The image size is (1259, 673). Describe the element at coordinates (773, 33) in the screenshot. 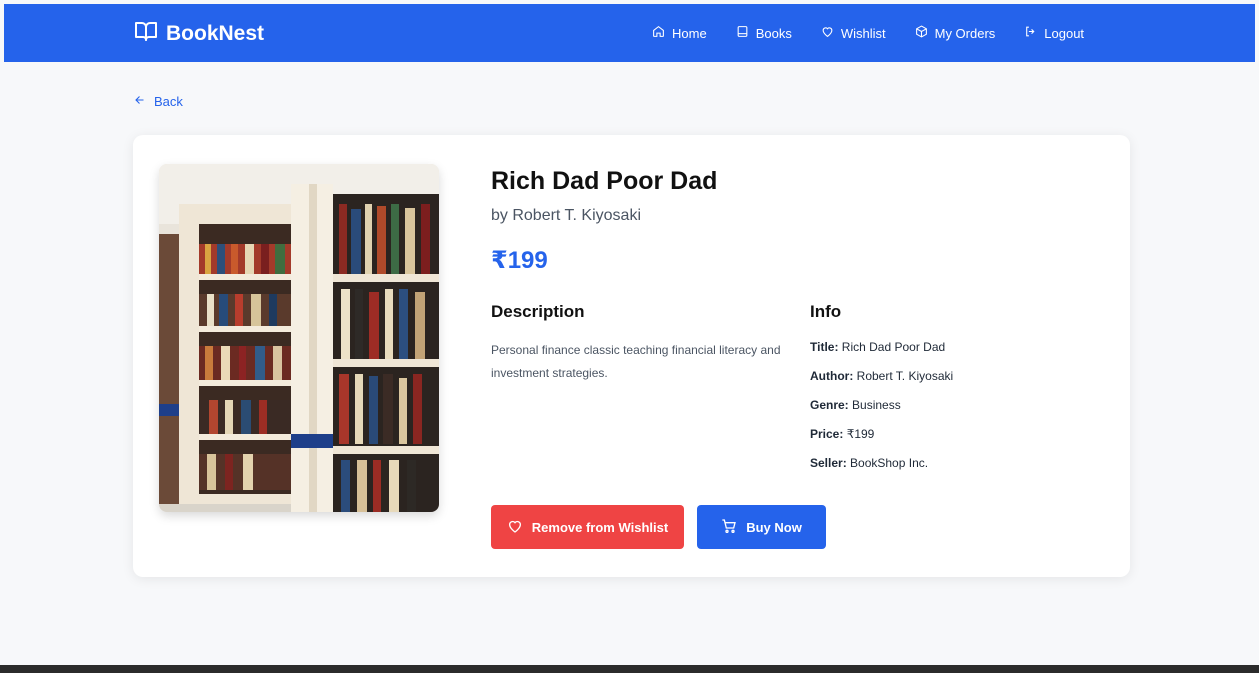

I see `nav-books-label: Books` at that location.